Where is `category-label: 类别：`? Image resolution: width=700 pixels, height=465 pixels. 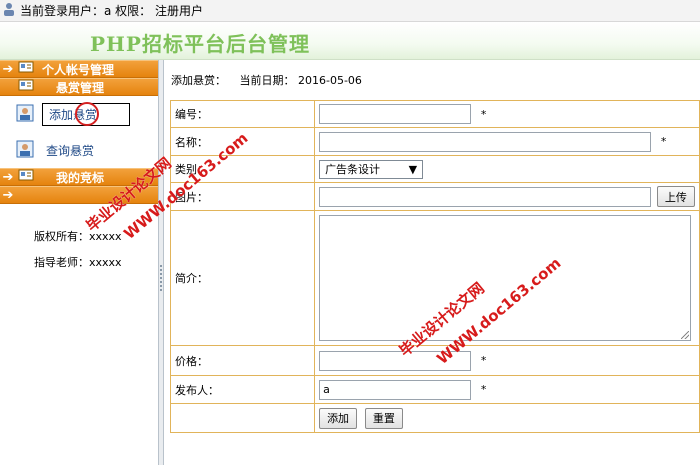 category-label: 类别： is located at coordinates (242, 169).